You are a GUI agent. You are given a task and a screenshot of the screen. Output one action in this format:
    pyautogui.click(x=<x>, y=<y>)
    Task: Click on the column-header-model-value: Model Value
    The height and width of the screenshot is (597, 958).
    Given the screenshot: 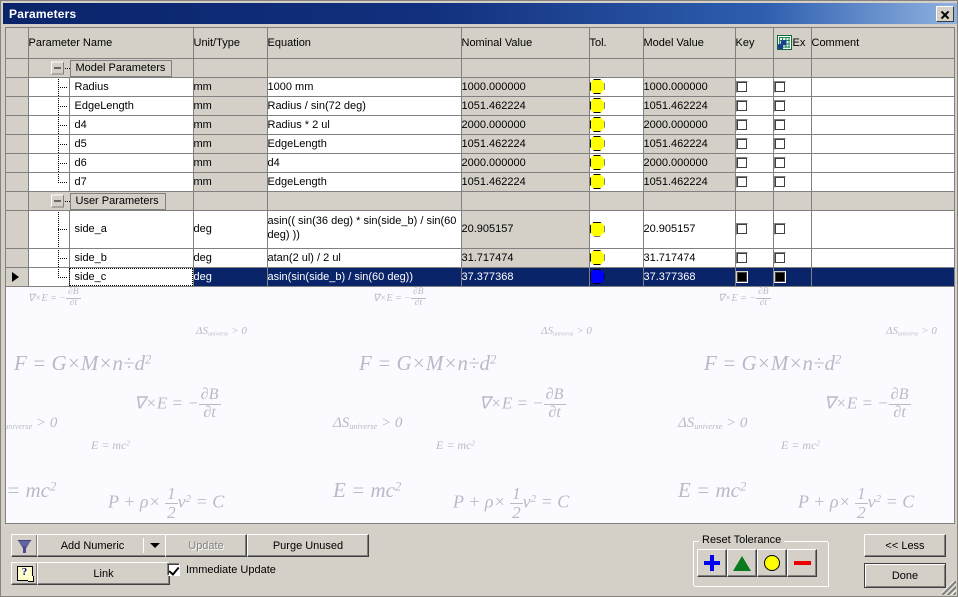 What is the action you would take?
    pyautogui.click(x=689, y=43)
    